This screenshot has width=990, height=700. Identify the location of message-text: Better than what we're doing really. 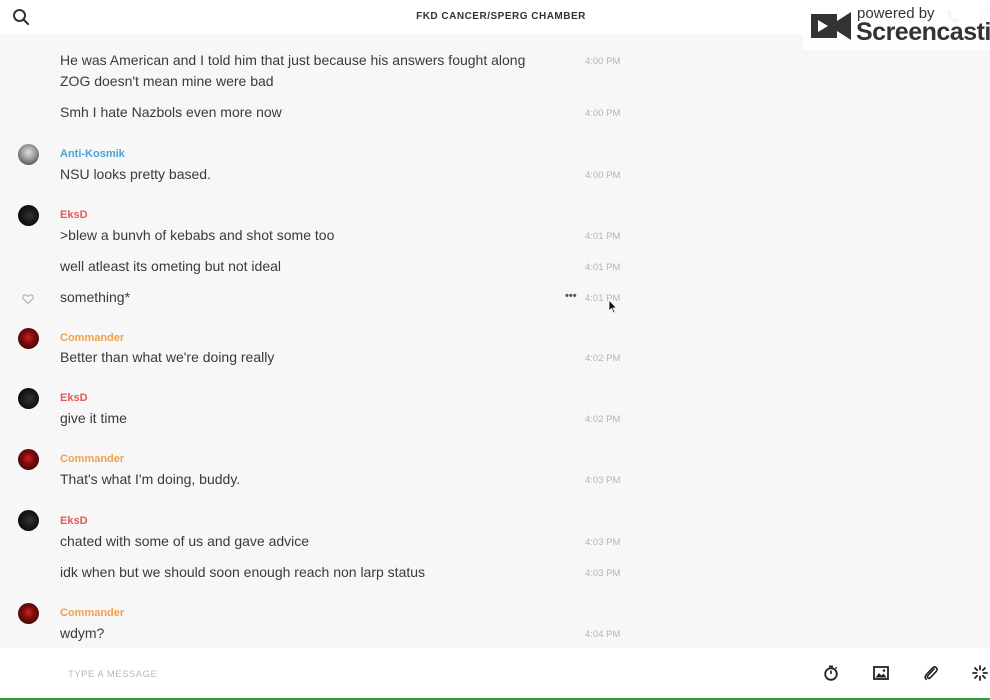
(167, 357).